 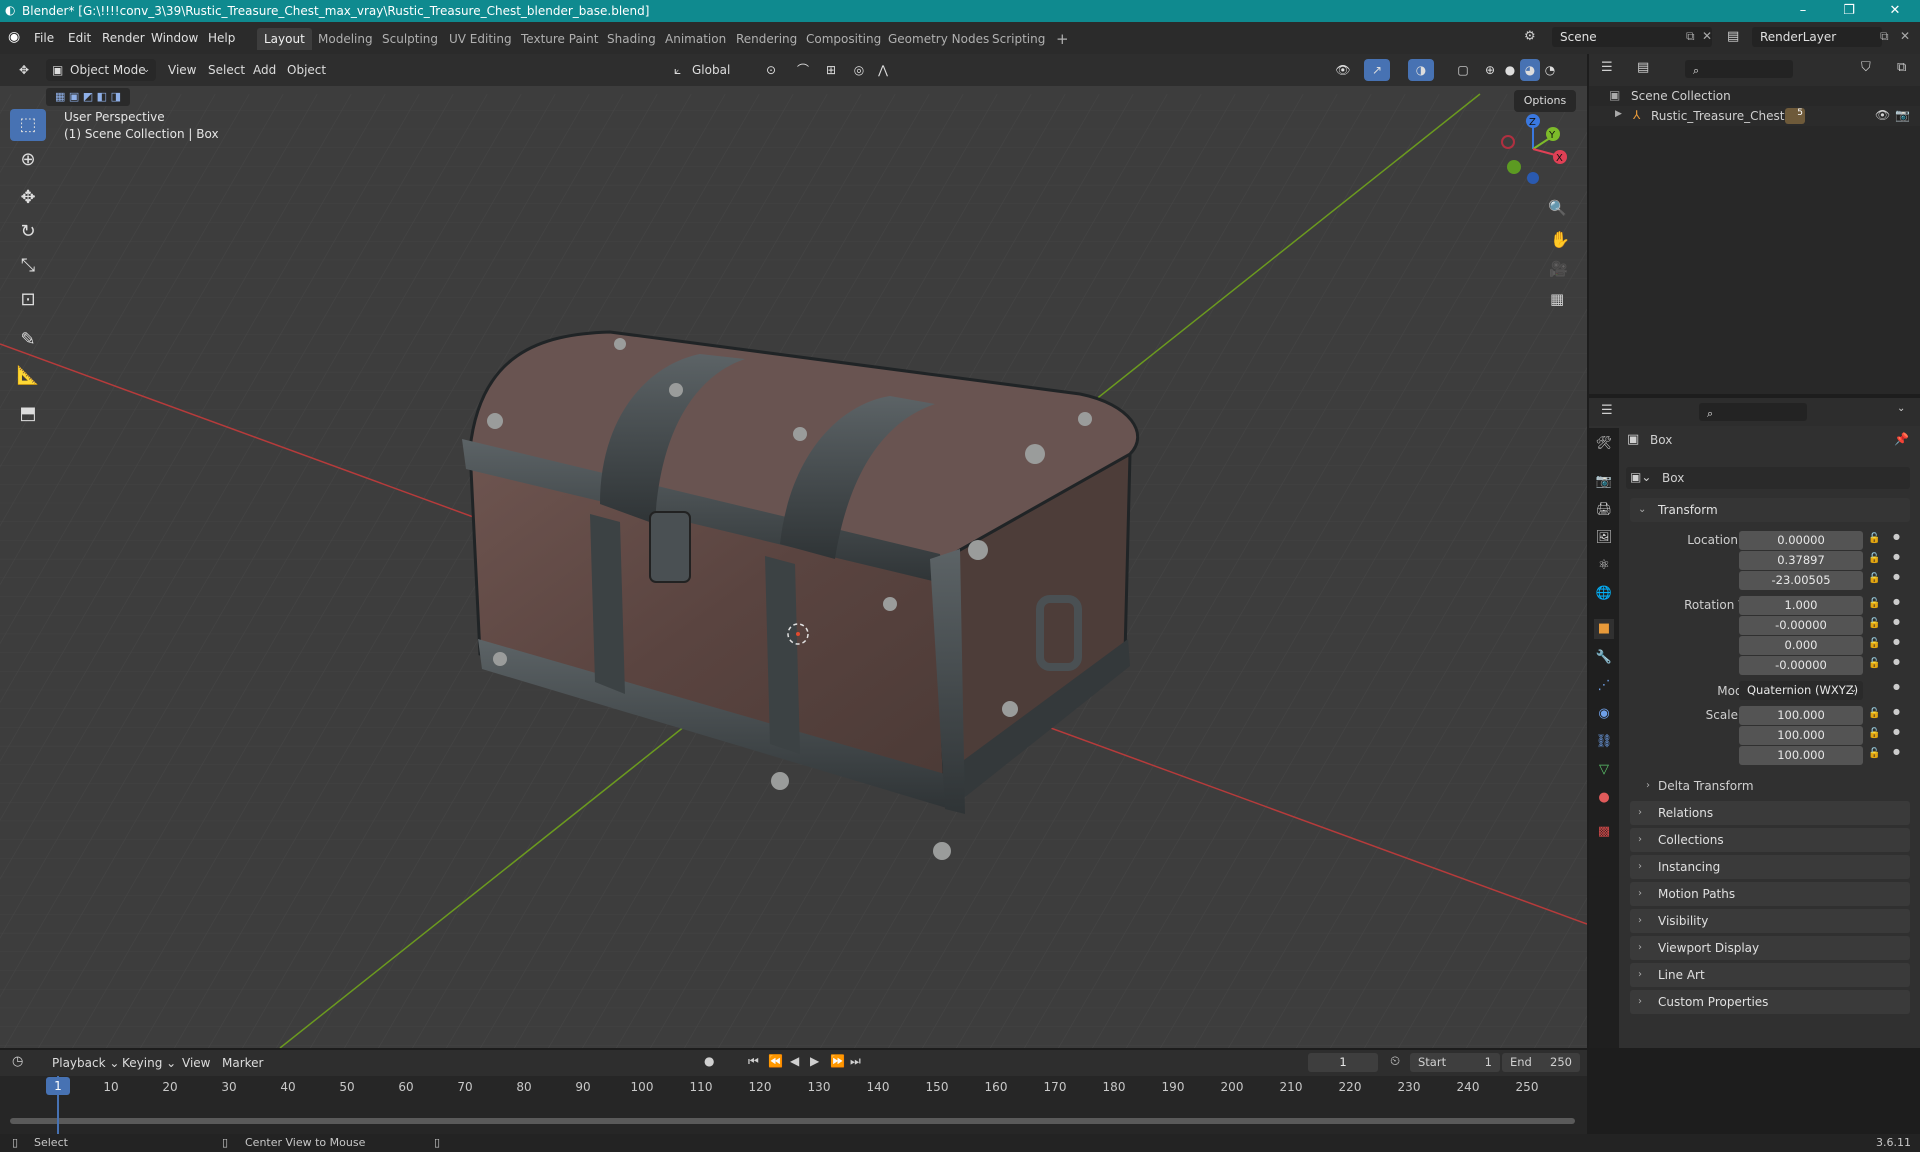 I want to click on panel-motion-paths: › Motion Paths, so click(x=1770, y=894).